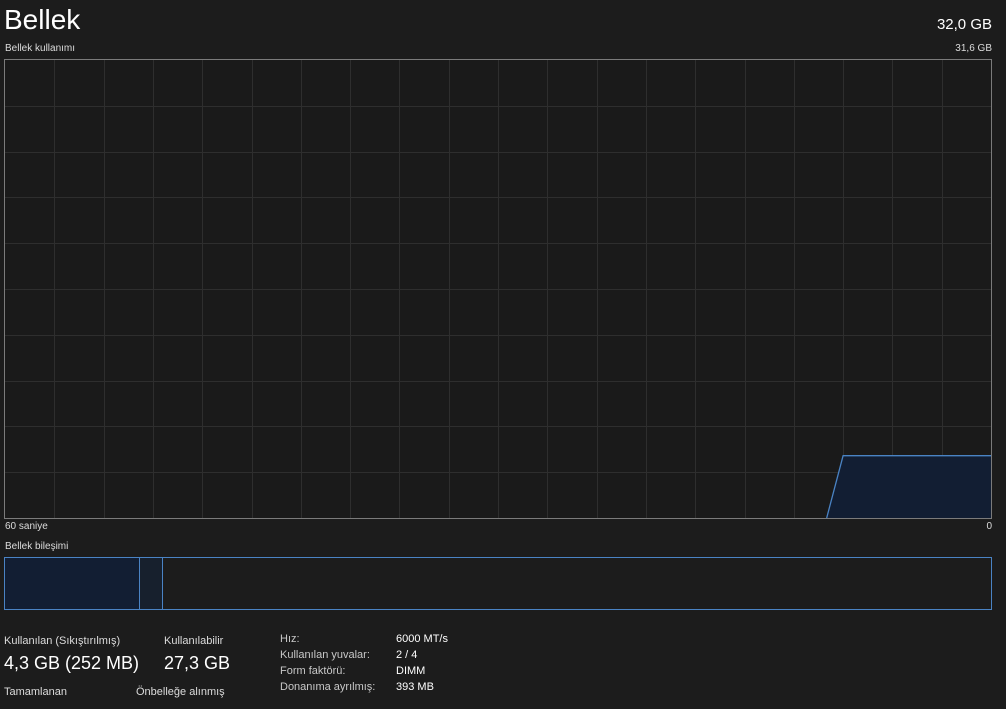  Describe the element at coordinates (973, 48) in the screenshot. I see `usage-graph-max: 31,6 GB` at that location.